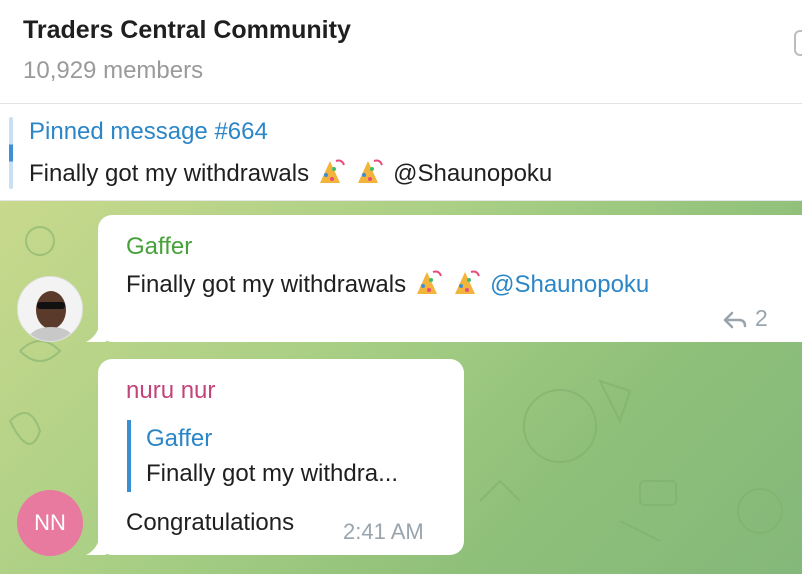 The width and height of the screenshot is (802, 574). What do you see at coordinates (170, 391) in the screenshot?
I see `message-sender: nuru nur` at bounding box center [170, 391].